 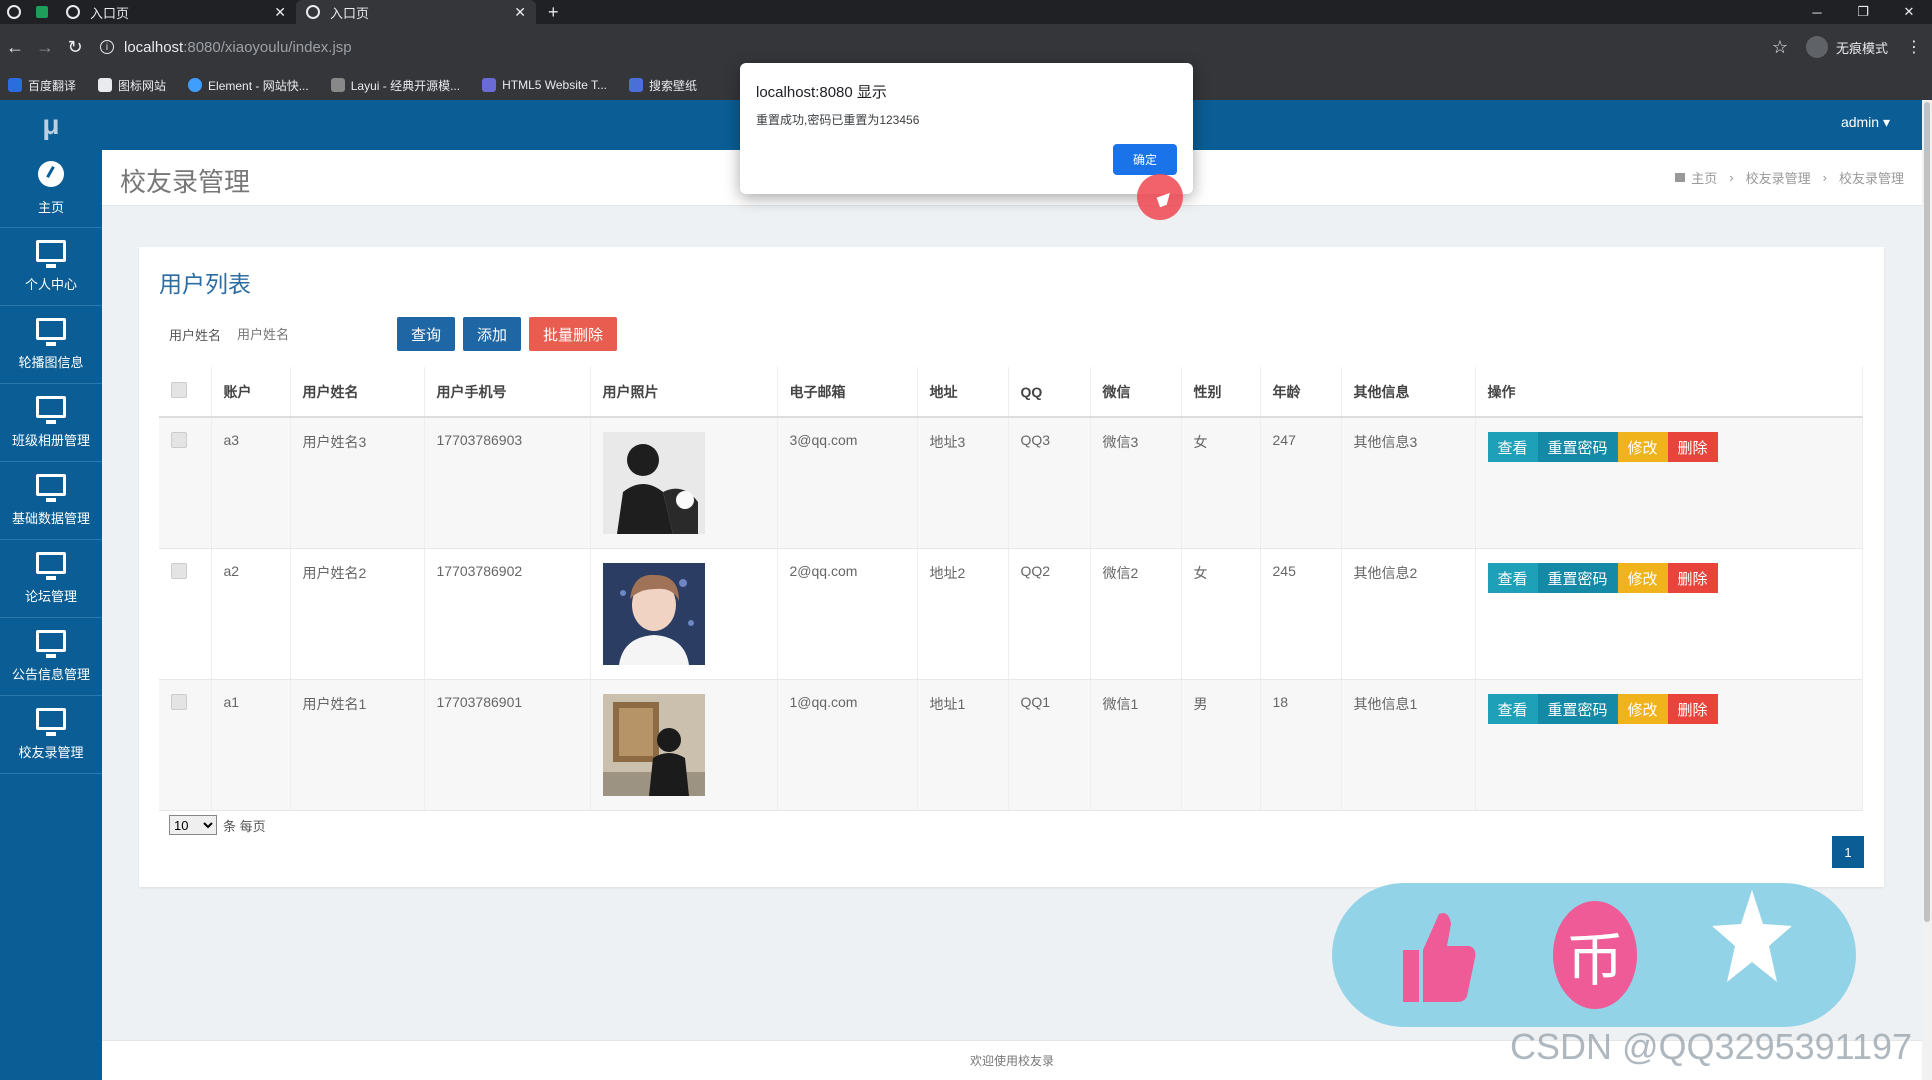 What do you see at coordinates (42, 12) in the screenshot?
I see `pinned-tab-icon` at bounding box center [42, 12].